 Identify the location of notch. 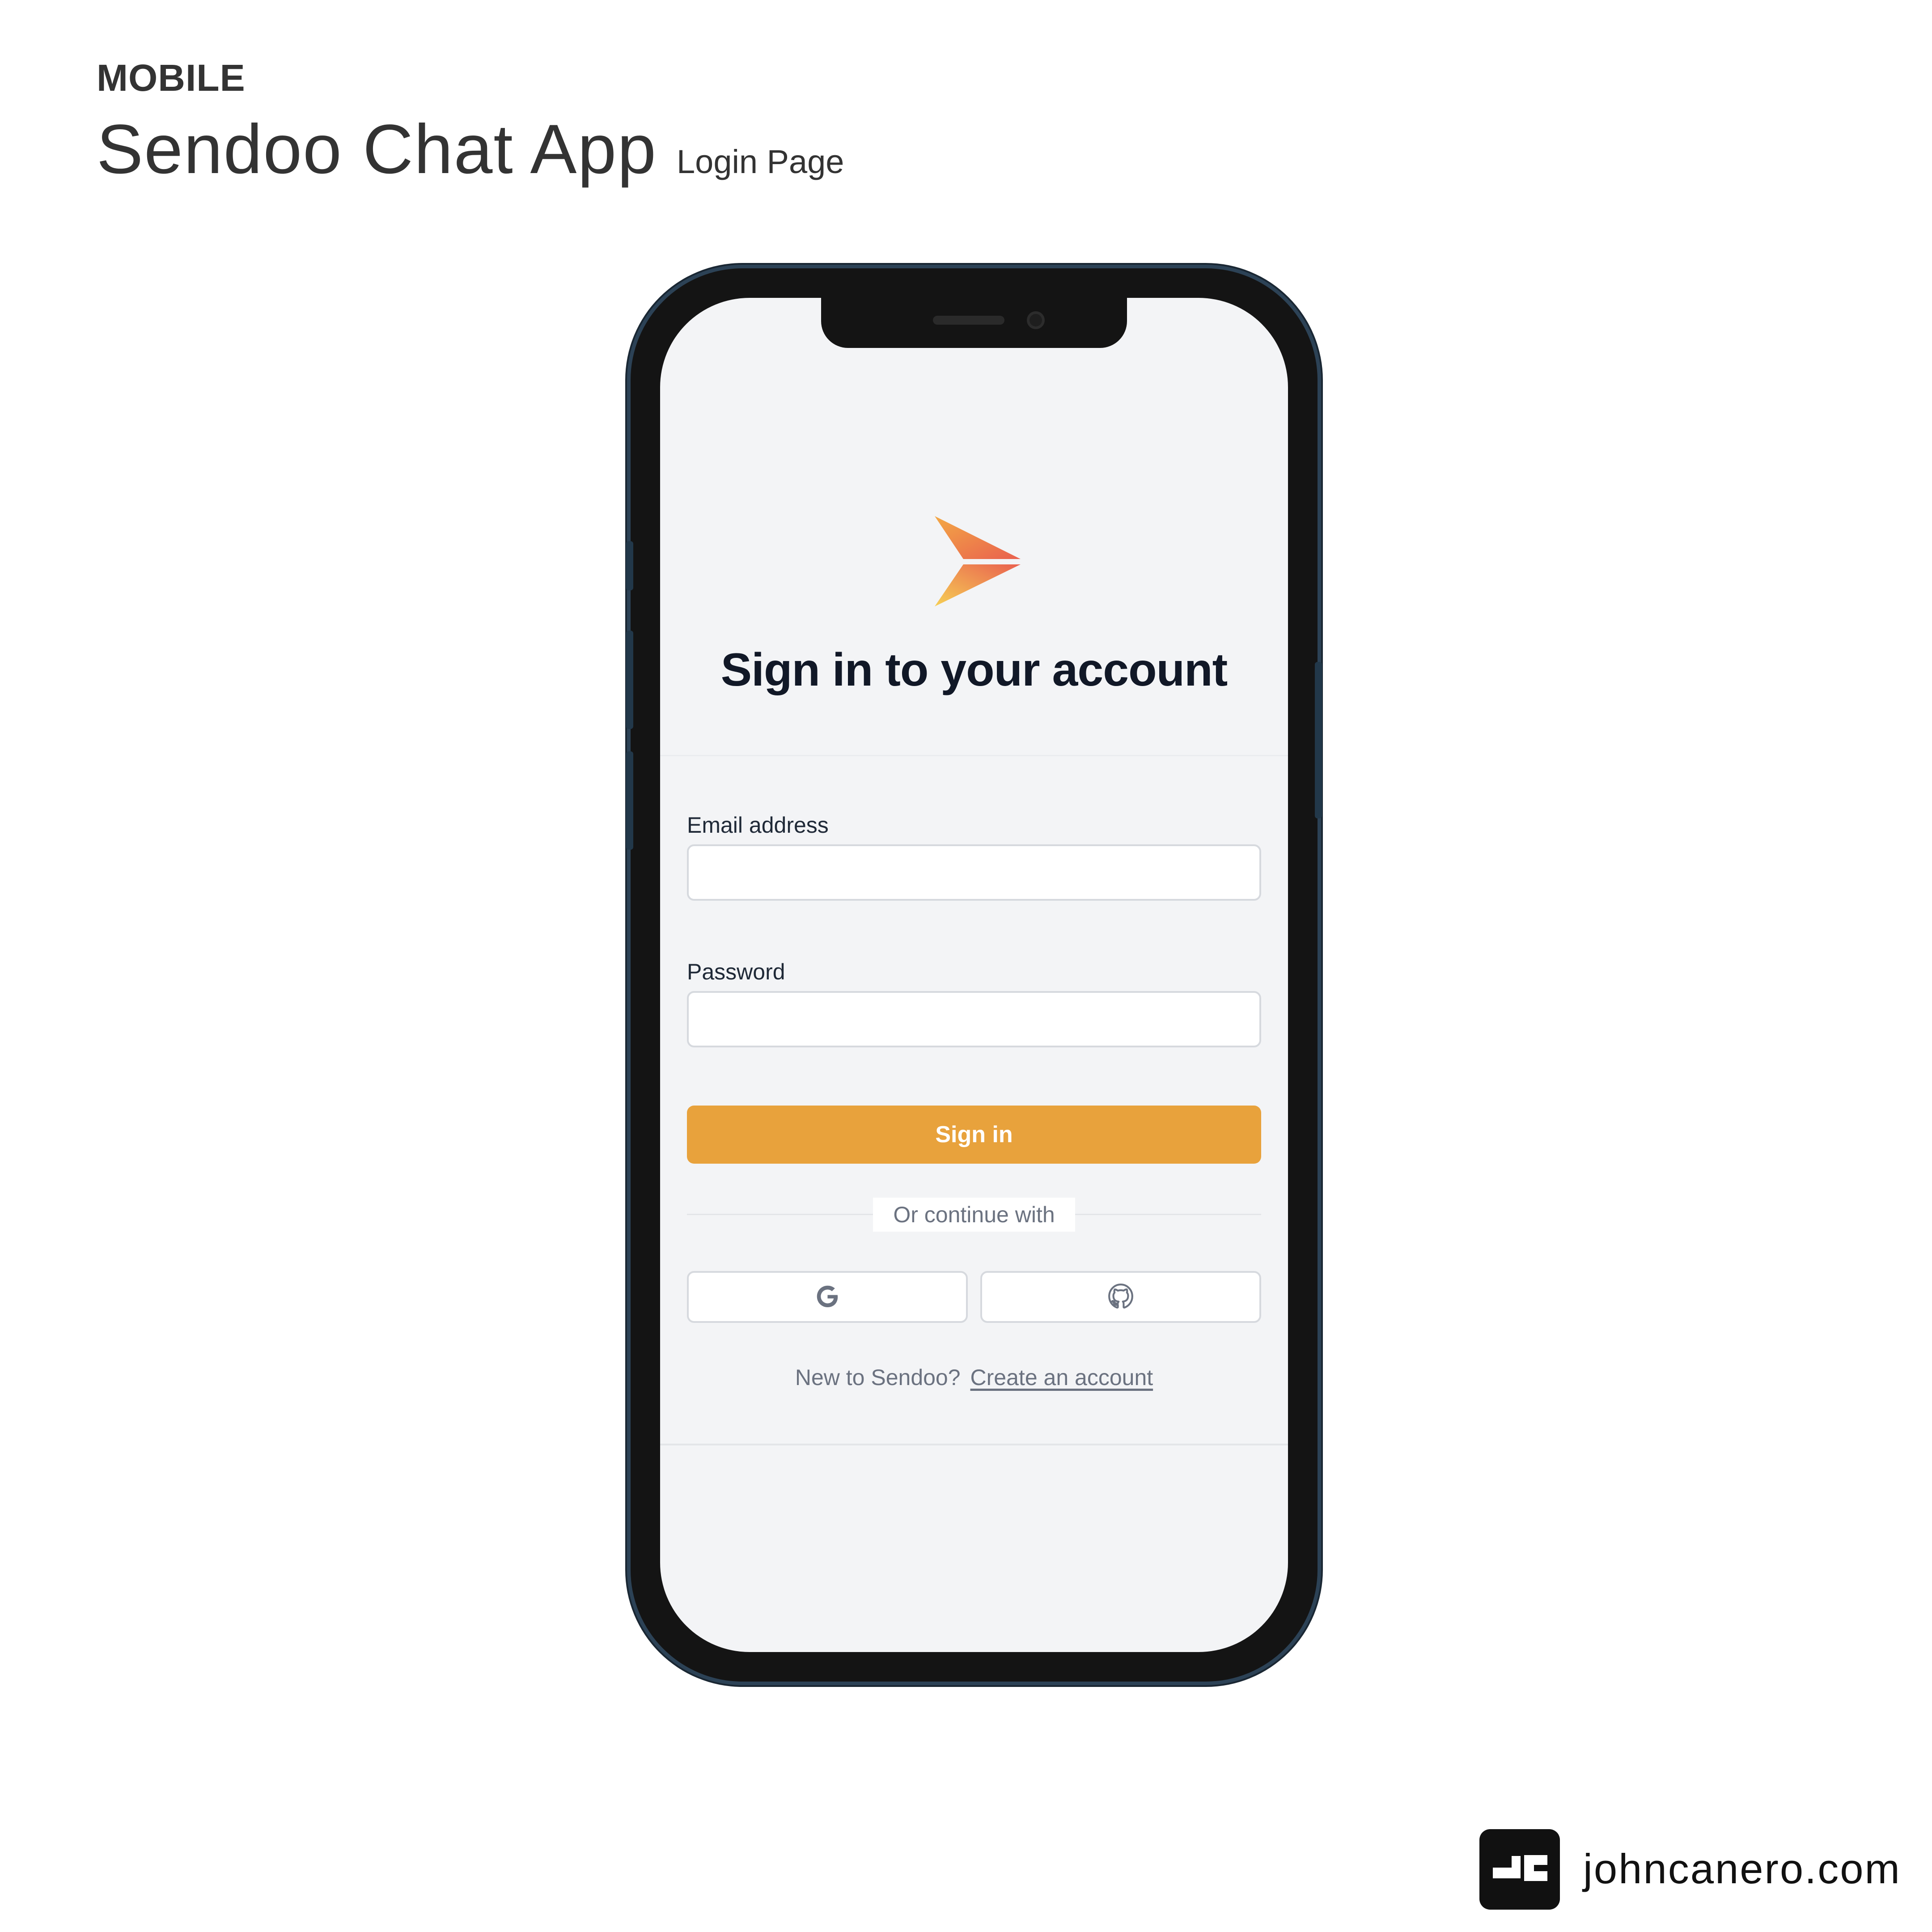
(974, 323).